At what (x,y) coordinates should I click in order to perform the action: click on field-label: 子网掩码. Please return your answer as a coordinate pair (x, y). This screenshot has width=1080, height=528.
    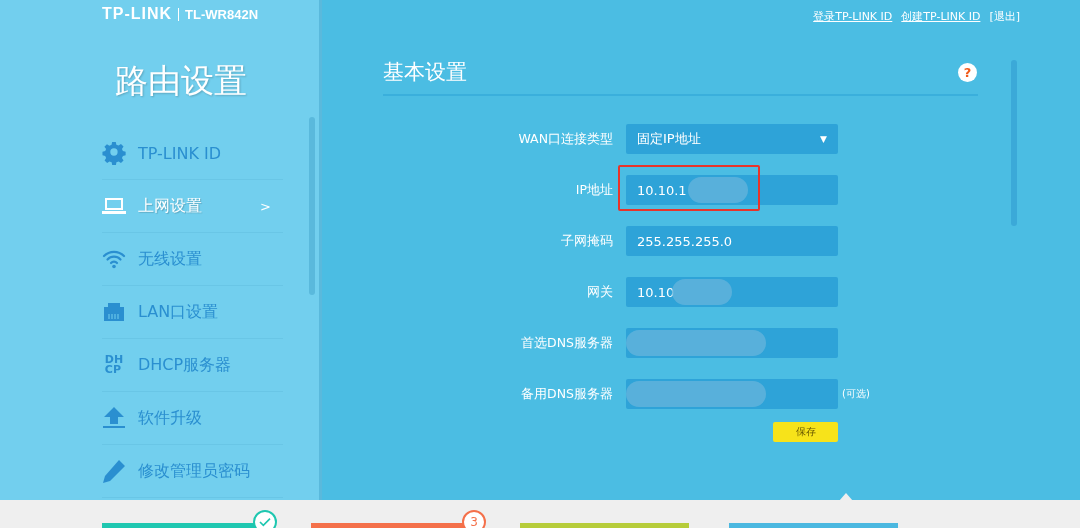
    Looking at the image, I should click on (587, 241).